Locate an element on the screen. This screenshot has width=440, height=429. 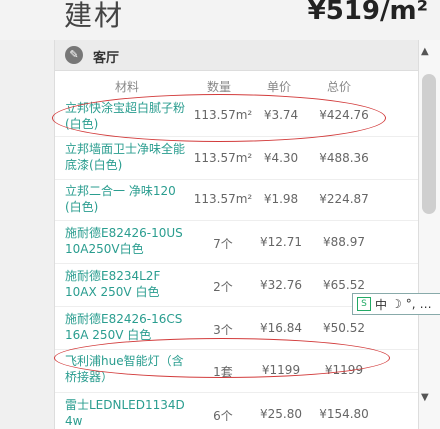
col-total: 总价 is located at coordinates (339, 87).